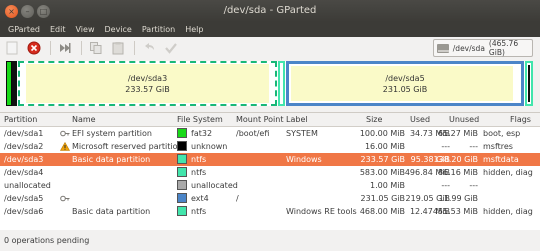  I want to click on column-size: Size, so click(374, 119).